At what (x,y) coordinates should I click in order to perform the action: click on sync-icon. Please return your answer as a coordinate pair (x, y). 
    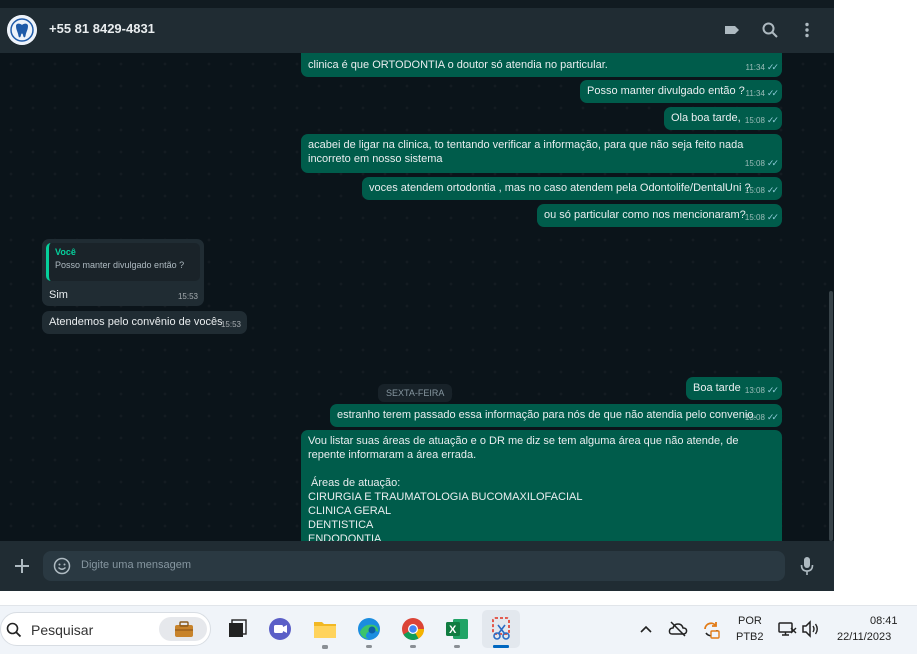
    Looking at the image, I should click on (711, 629).